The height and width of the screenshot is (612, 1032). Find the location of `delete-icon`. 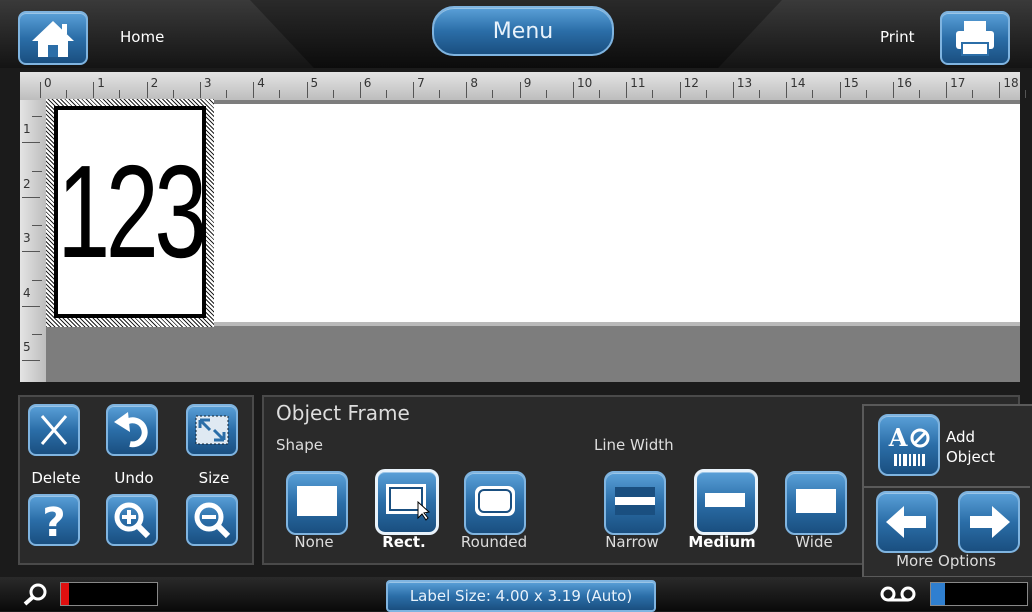

delete-icon is located at coordinates (54, 430).